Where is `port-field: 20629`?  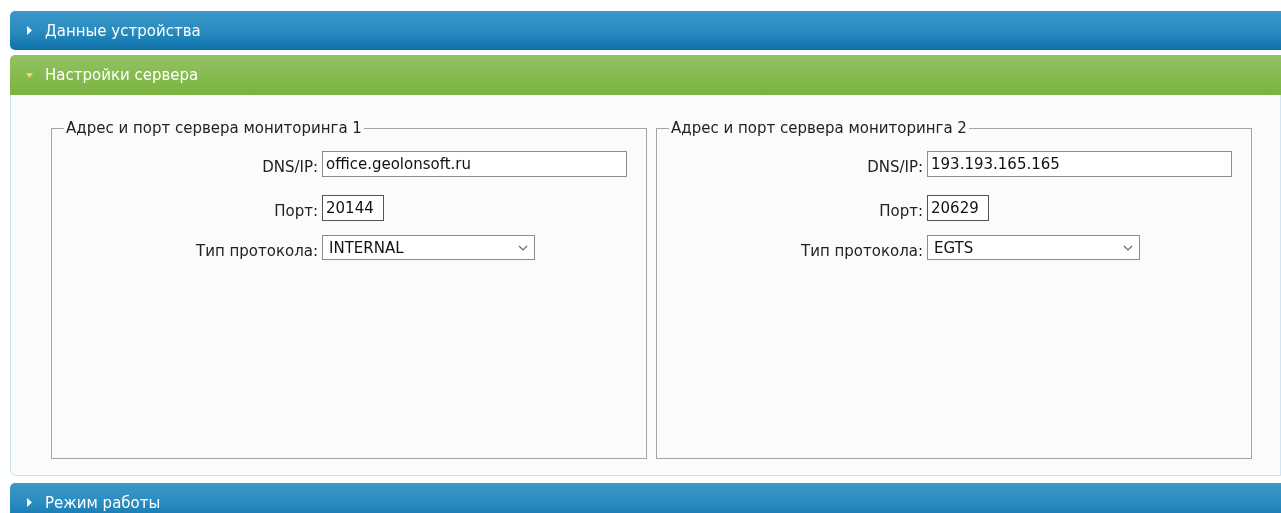
port-field: 20629 is located at coordinates (958, 208).